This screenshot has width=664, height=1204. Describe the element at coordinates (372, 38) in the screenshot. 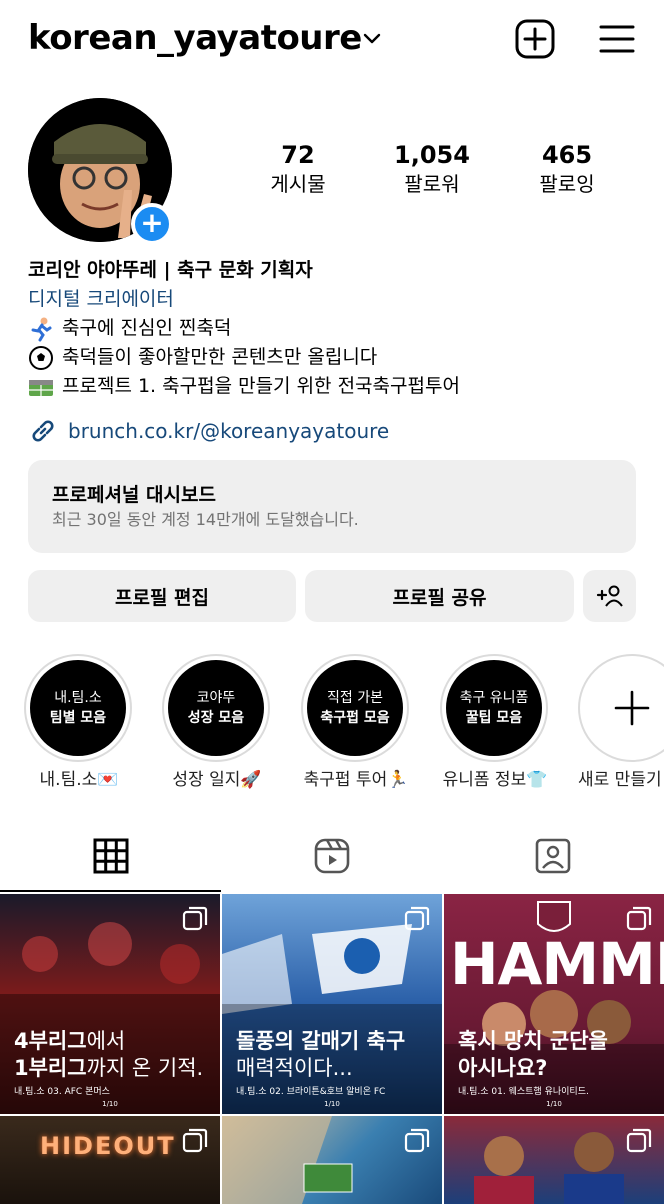

I see `chevron-down-icon` at that location.